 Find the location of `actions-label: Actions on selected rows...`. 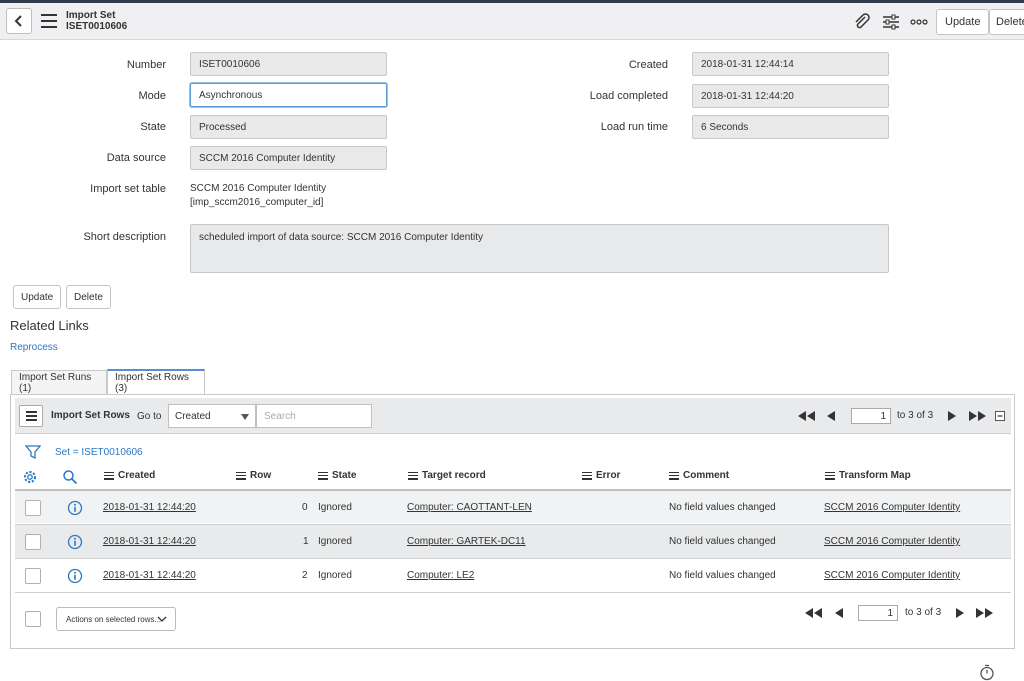

actions-label: Actions on selected rows... is located at coordinates (114, 619).